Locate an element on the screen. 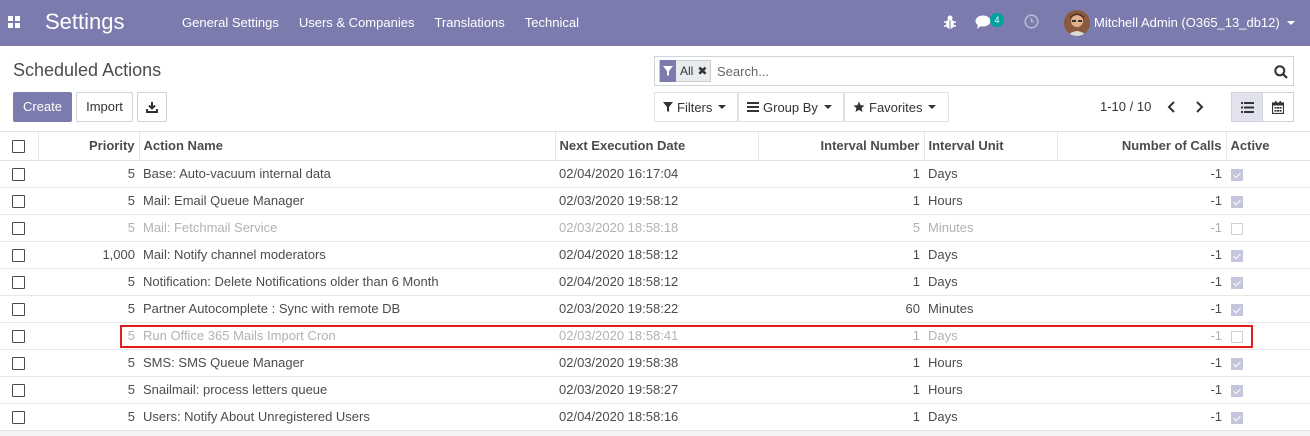 This screenshot has height=436, width=1310. create-button: Create is located at coordinates (42, 107).